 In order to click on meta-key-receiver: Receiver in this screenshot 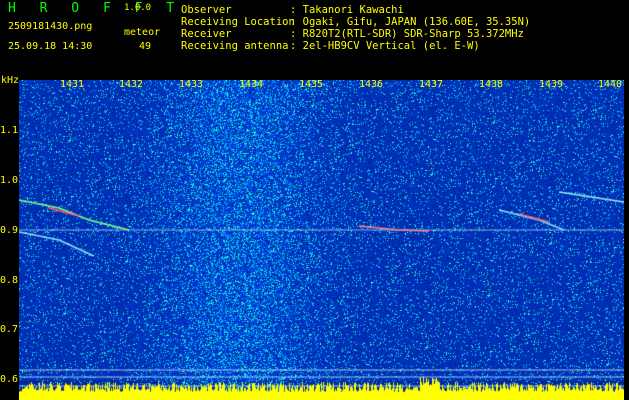, I will do `click(206, 34)`.